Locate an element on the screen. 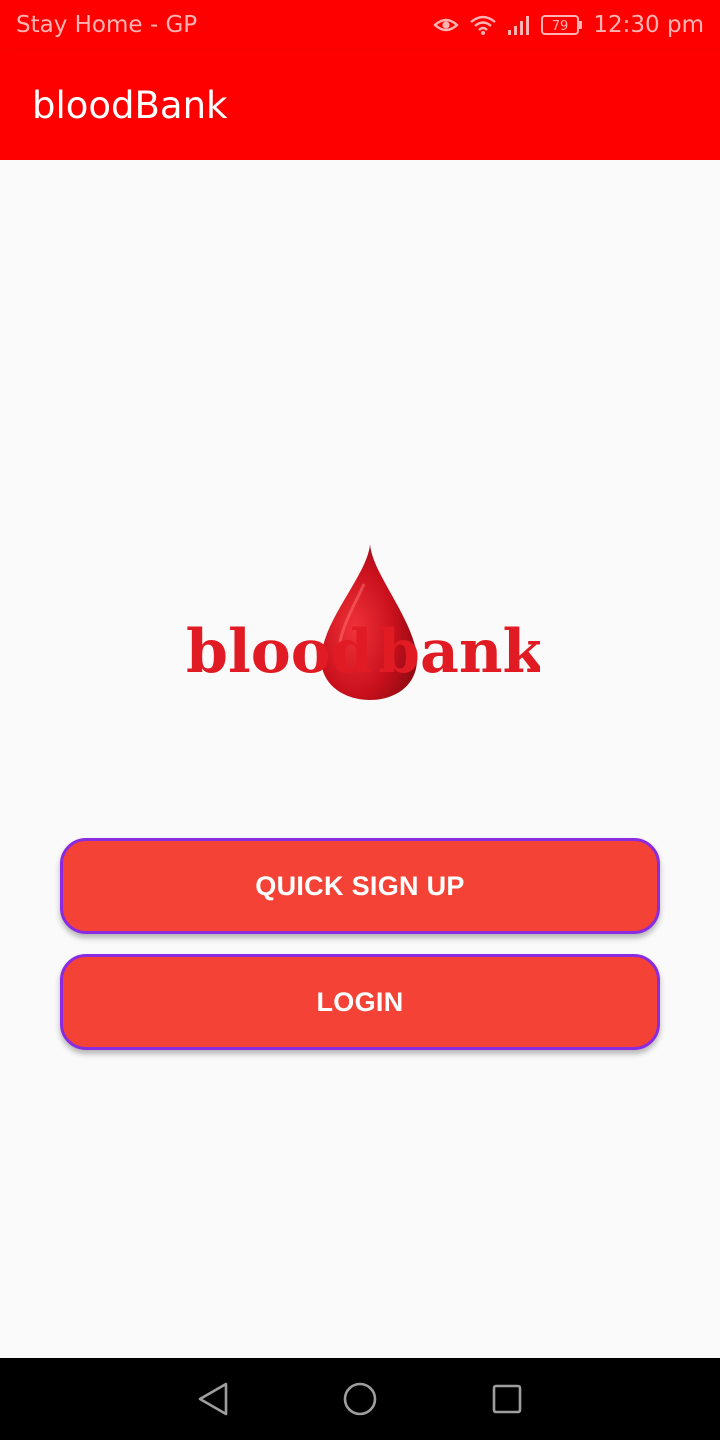 Image resolution: width=720 pixels, height=1440 pixels. recents-button is located at coordinates (507, 1399).